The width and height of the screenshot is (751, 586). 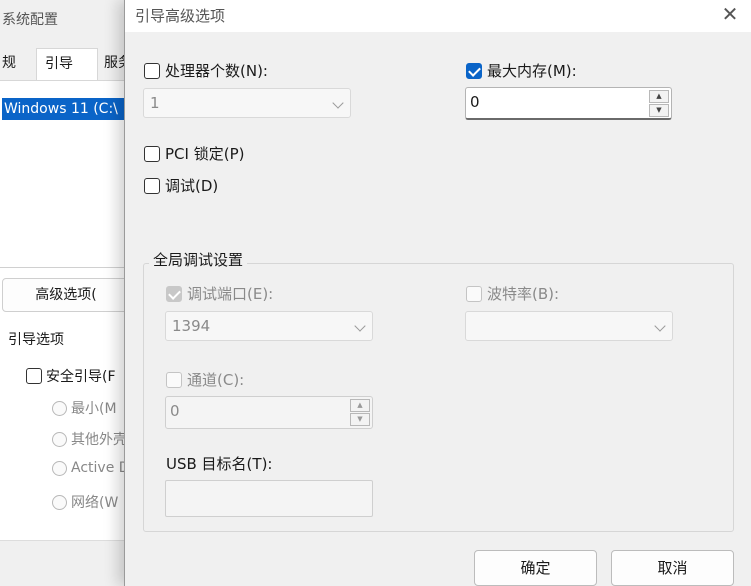 I want to click on ok-button: 确定, so click(x=535, y=568).